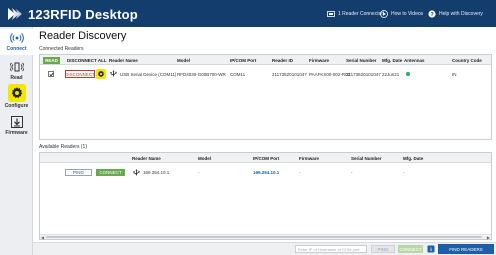 The width and height of the screenshot is (496, 255). What do you see at coordinates (467, 60) in the screenshot?
I see `col-country-code: Country Code` at bounding box center [467, 60].